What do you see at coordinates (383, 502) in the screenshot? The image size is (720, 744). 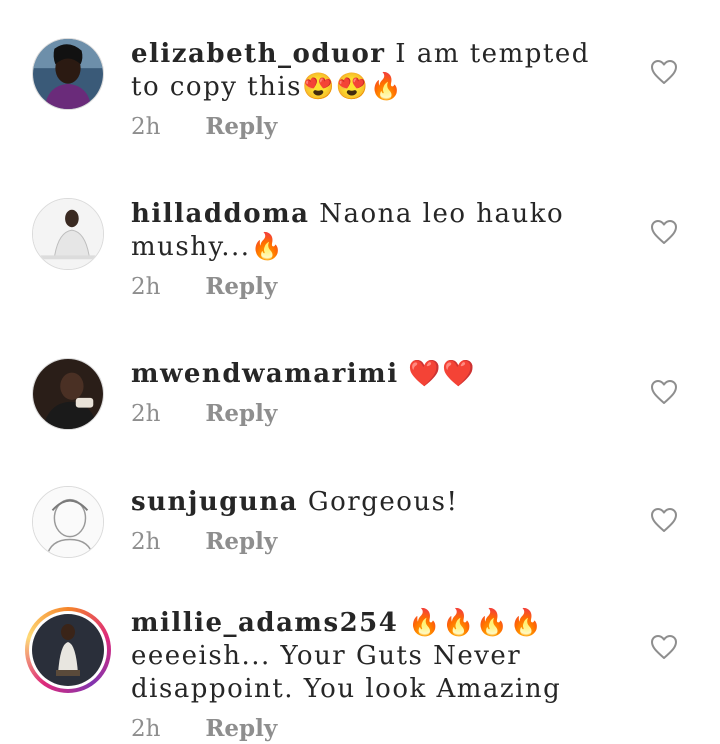 I see `comment-message: Gorgeous!` at bounding box center [383, 502].